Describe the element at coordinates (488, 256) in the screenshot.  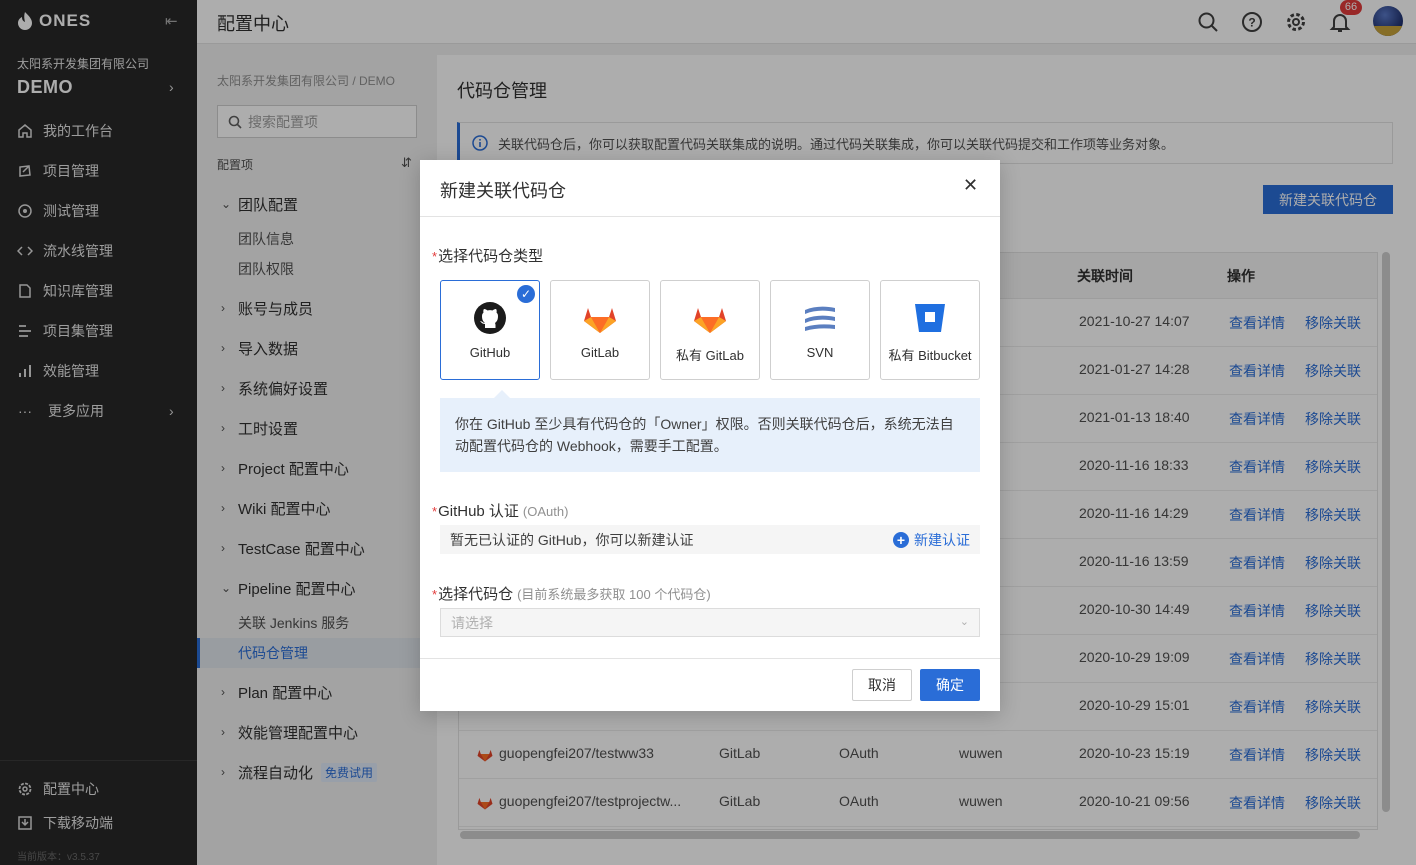
I see `repo-type-label: *选择代码仓类型` at that location.